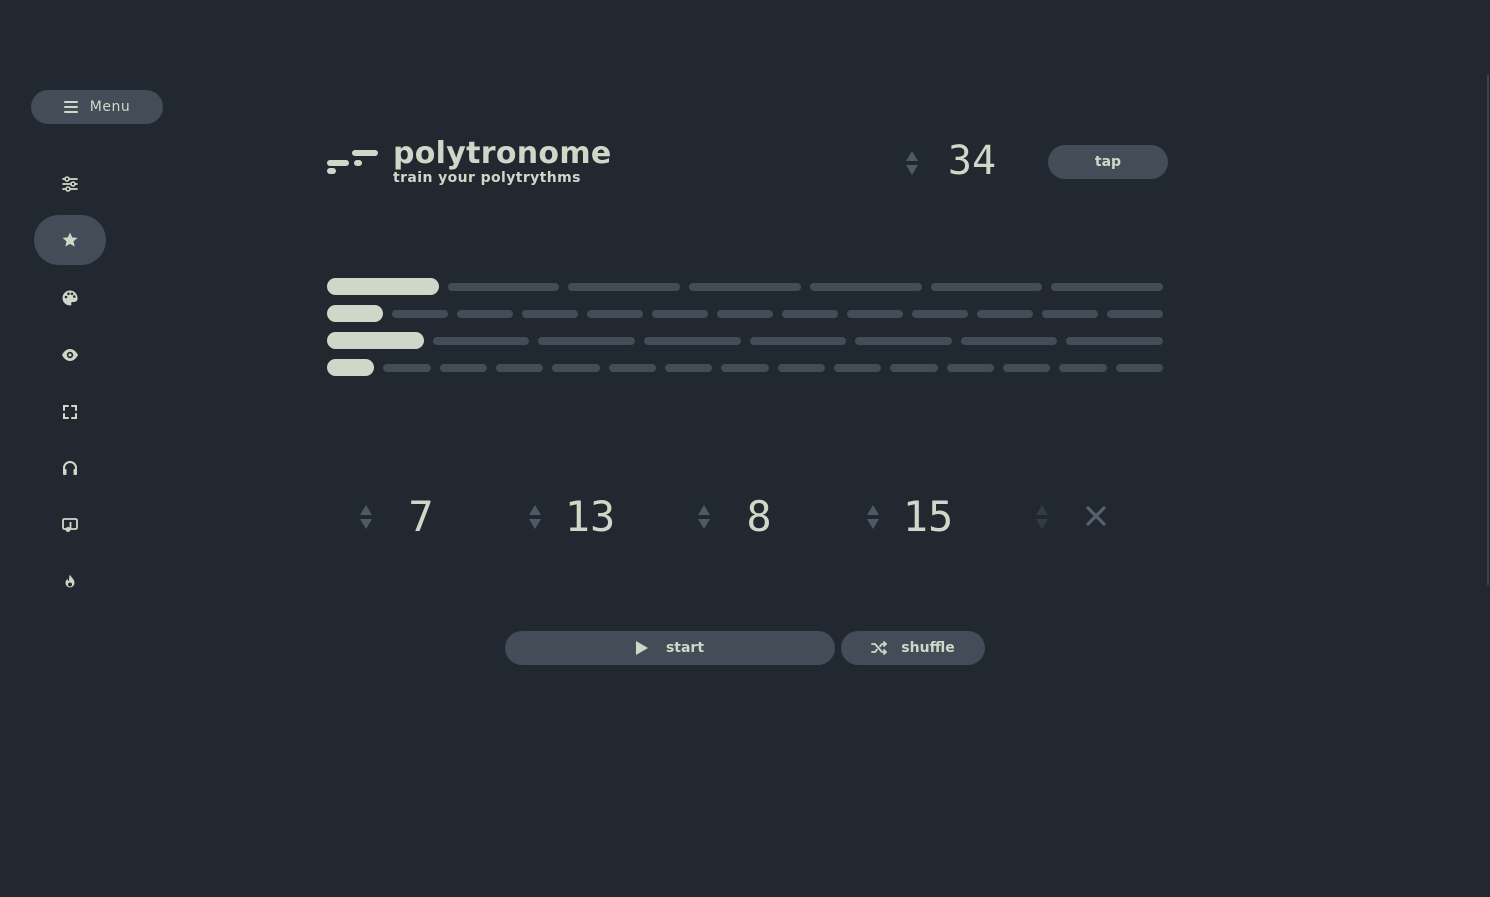 Image resolution: width=1490 pixels, height=897 pixels. What do you see at coordinates (873, 510) in the screenshot?
I see `rhythm-4-up-icon` at bounding box center [873, 510].